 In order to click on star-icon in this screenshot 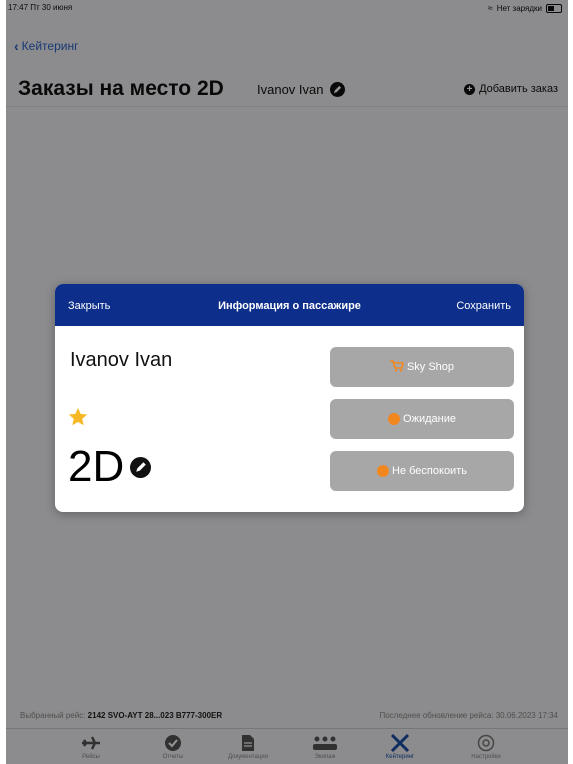, I will do `click(78, 417)`.